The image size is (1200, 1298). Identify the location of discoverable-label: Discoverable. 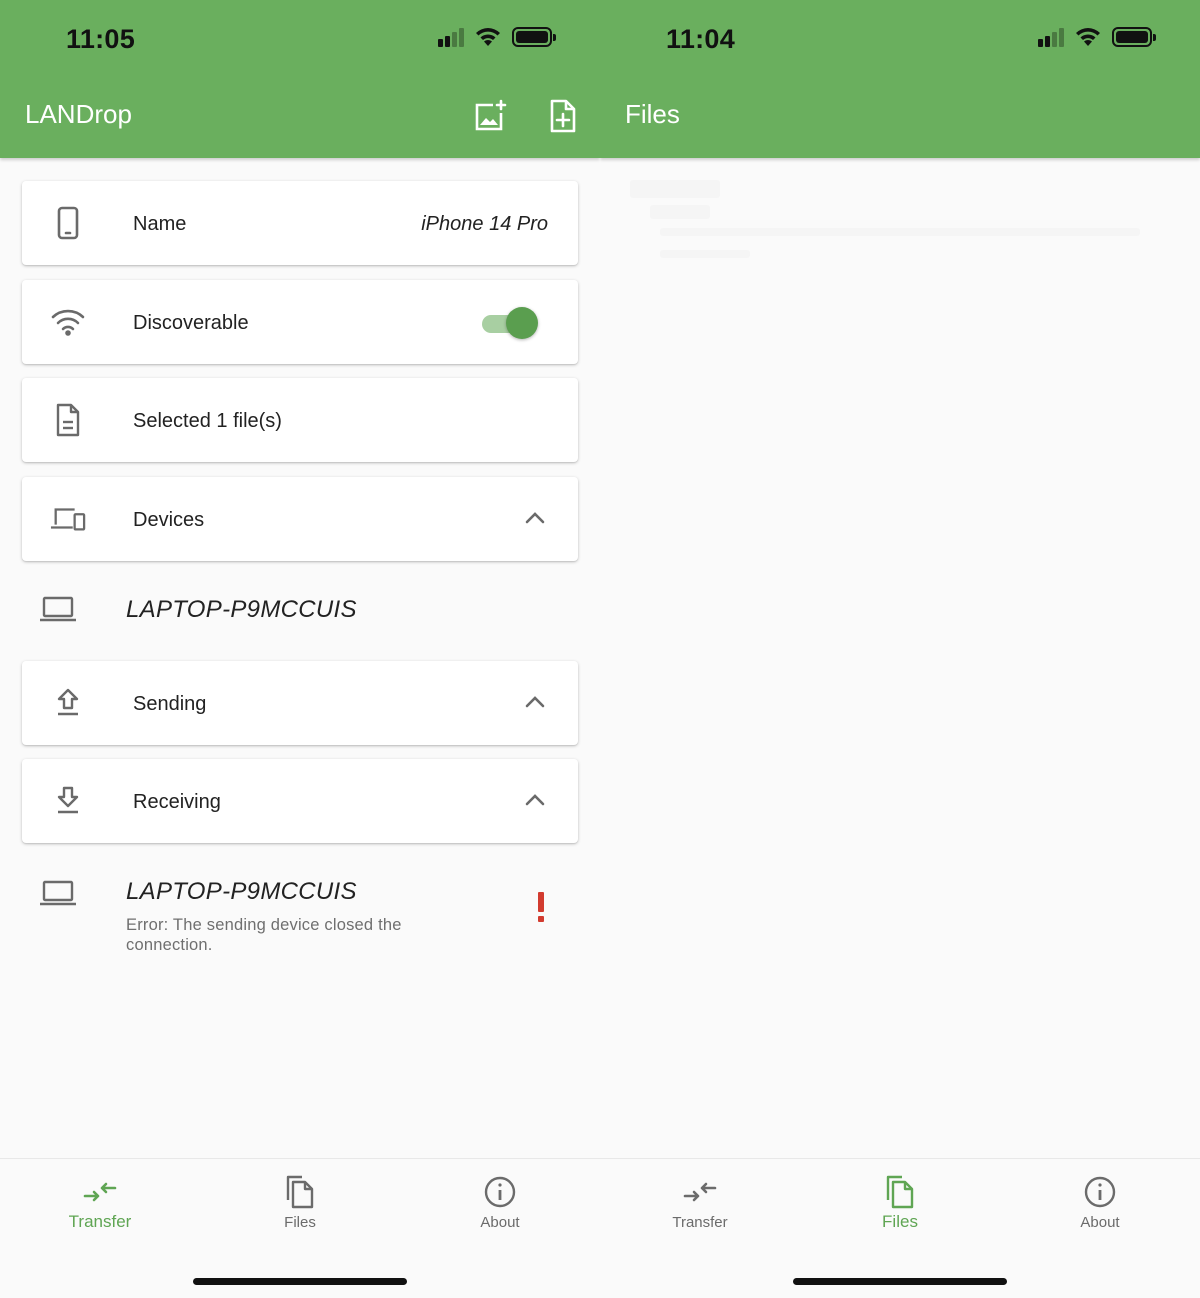
(191, 323).